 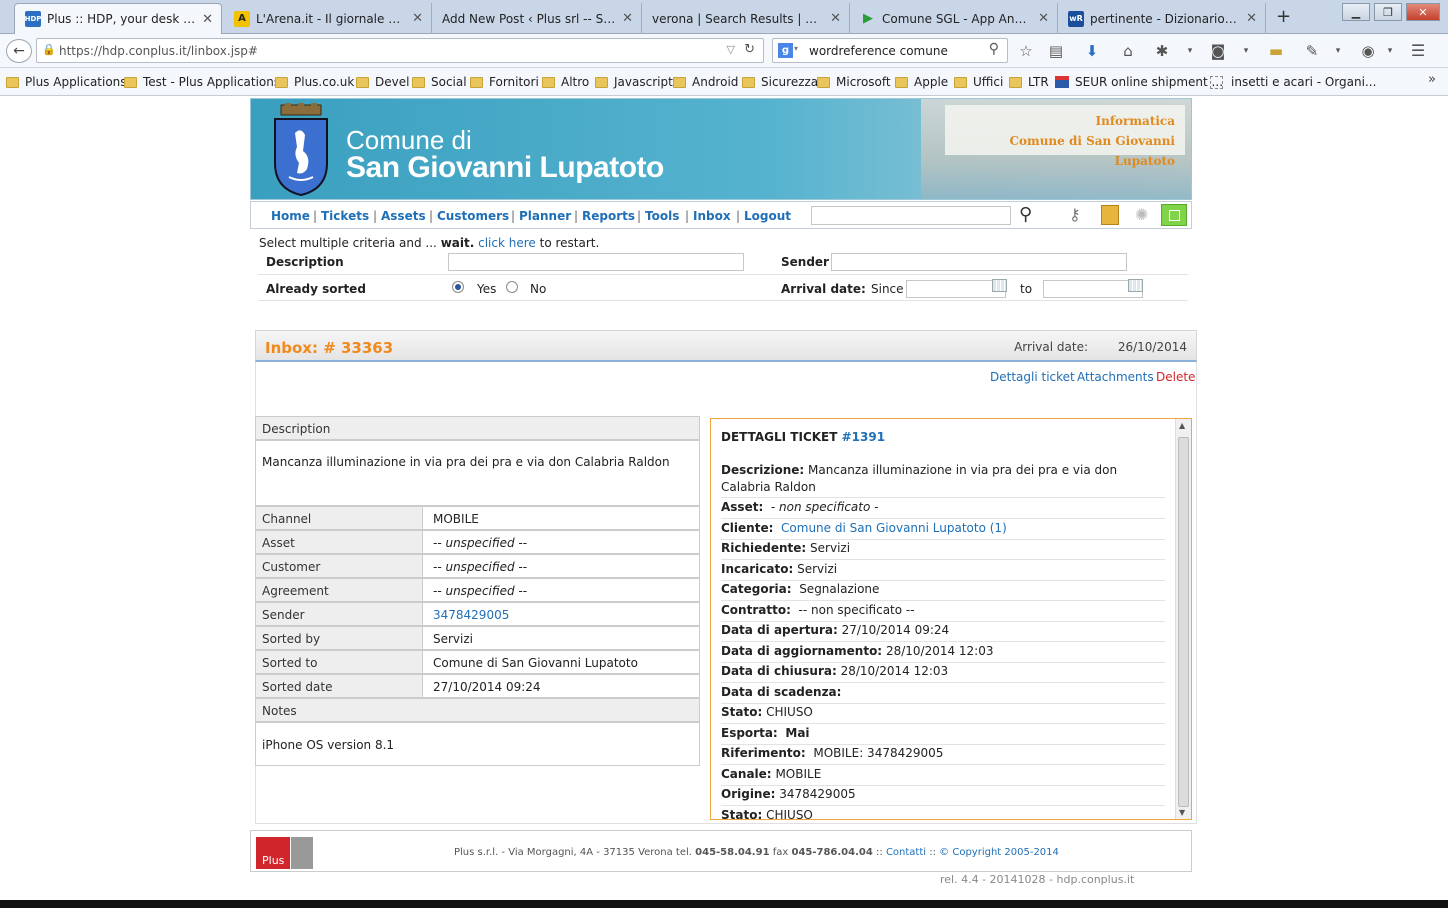 What do you see at coordinates (731, 49) in the screenshot?
I see `dropdown-arrow-icon: ▽` at bounding box center [731, 49].